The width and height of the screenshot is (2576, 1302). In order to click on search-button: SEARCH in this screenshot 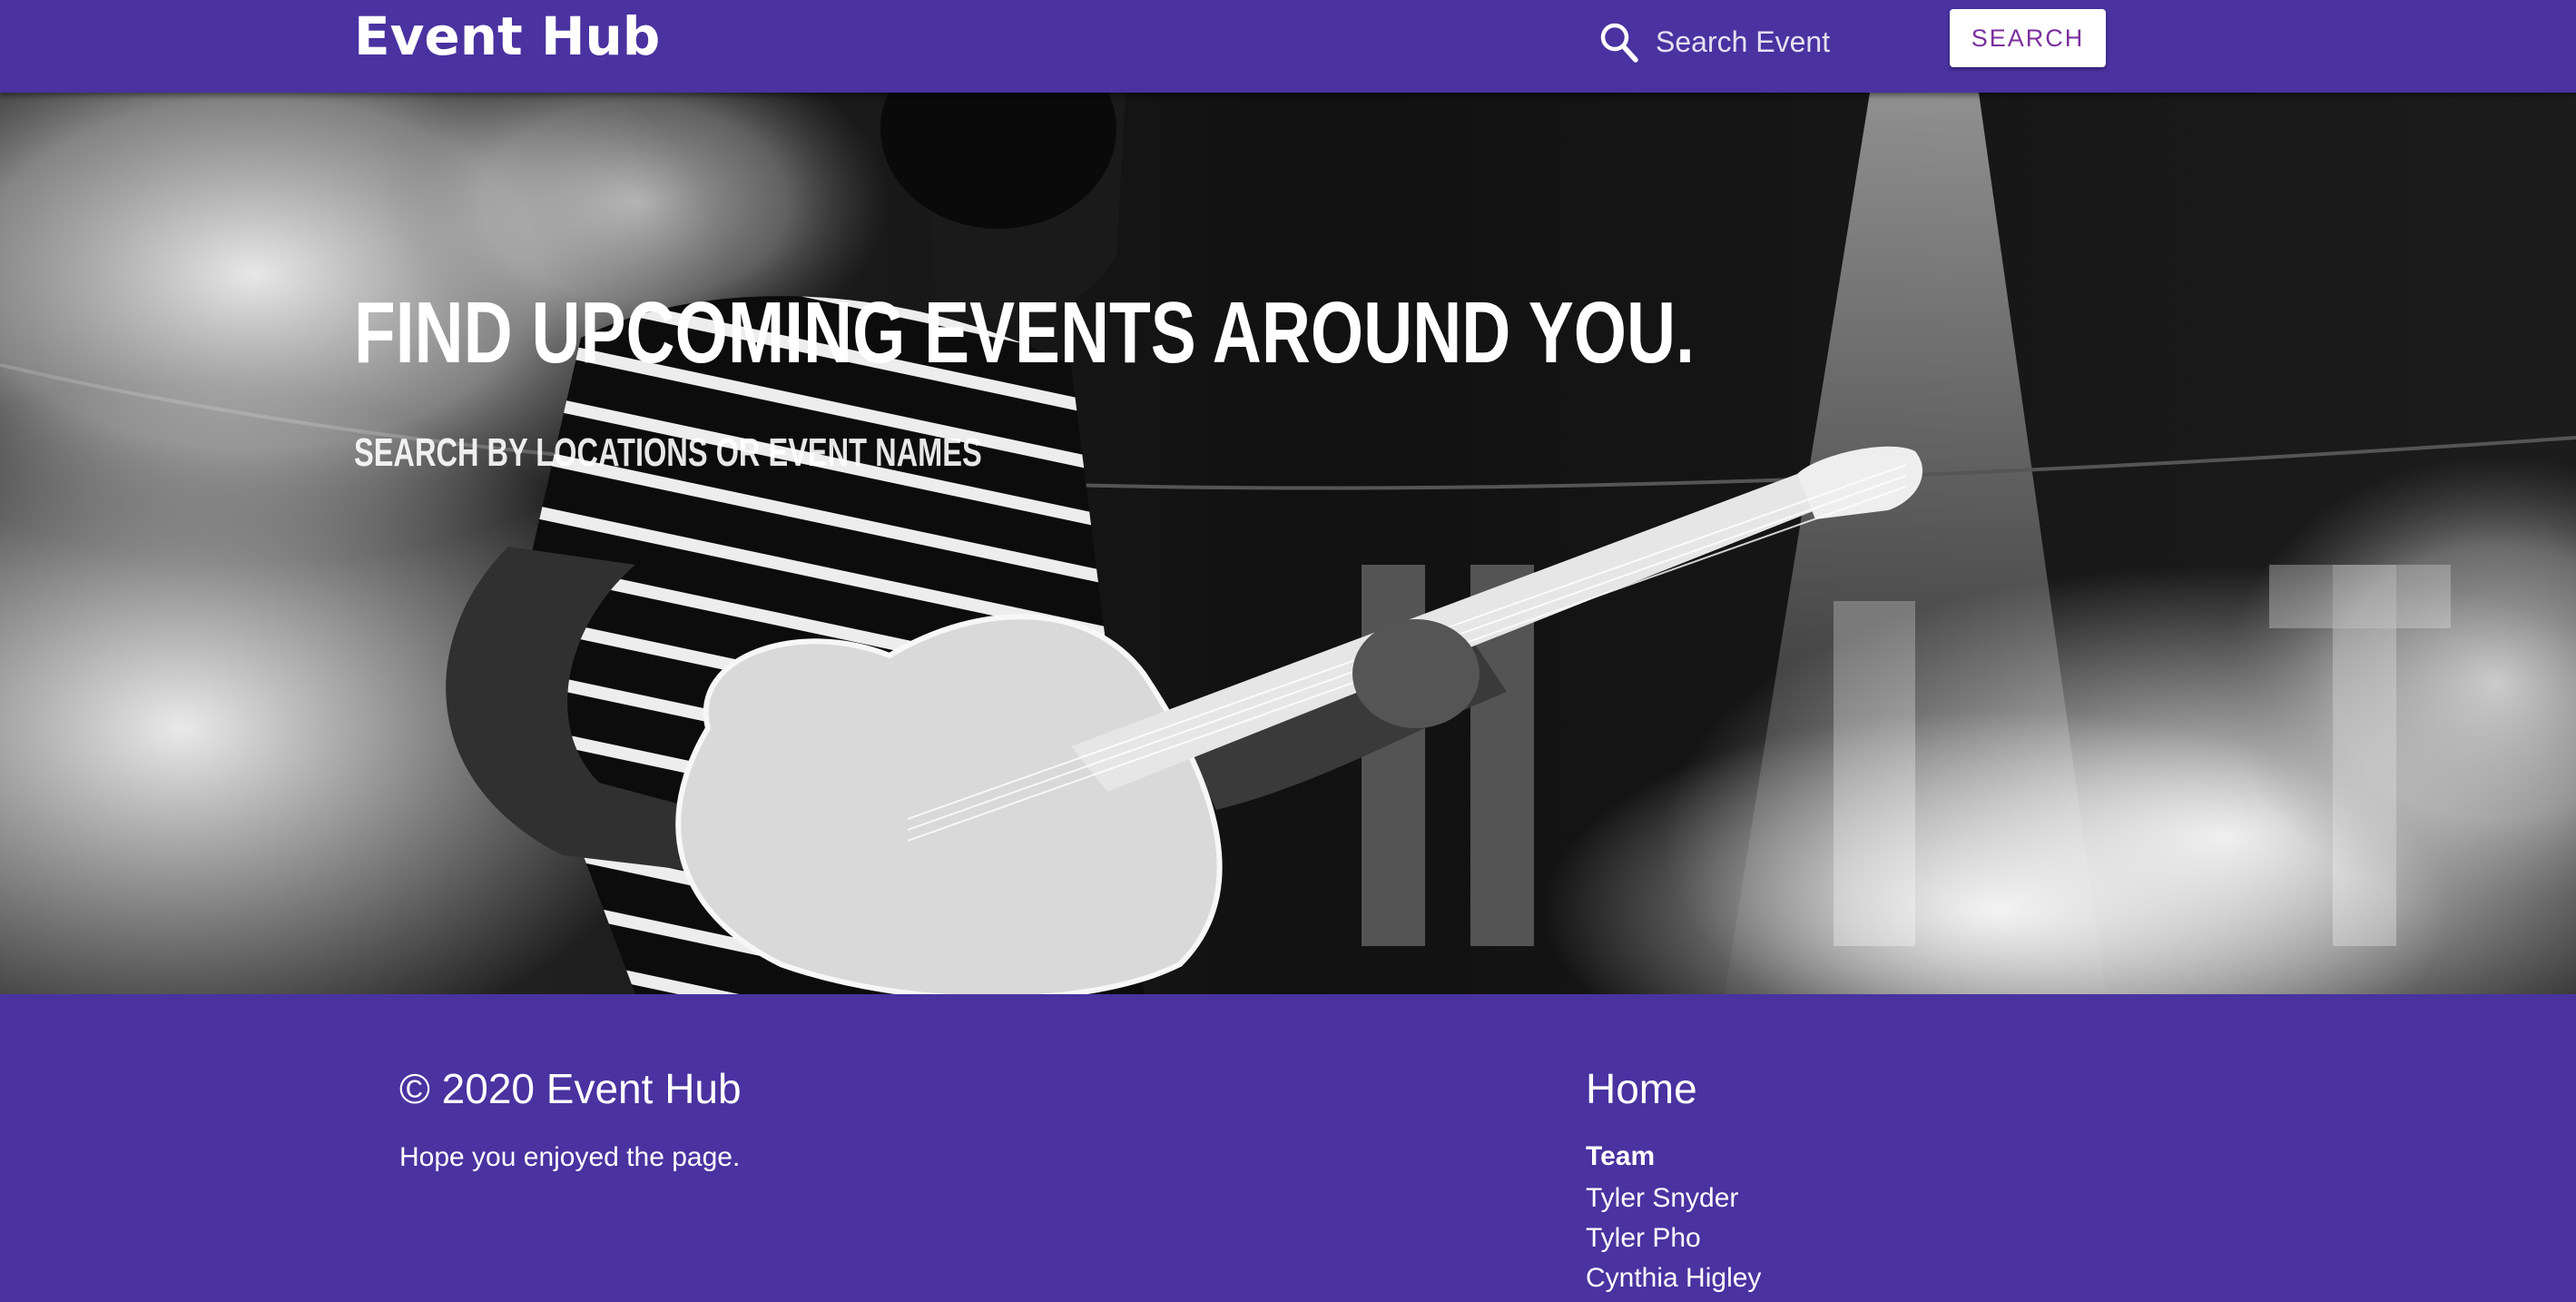, I will do `click(2028, 38)`.